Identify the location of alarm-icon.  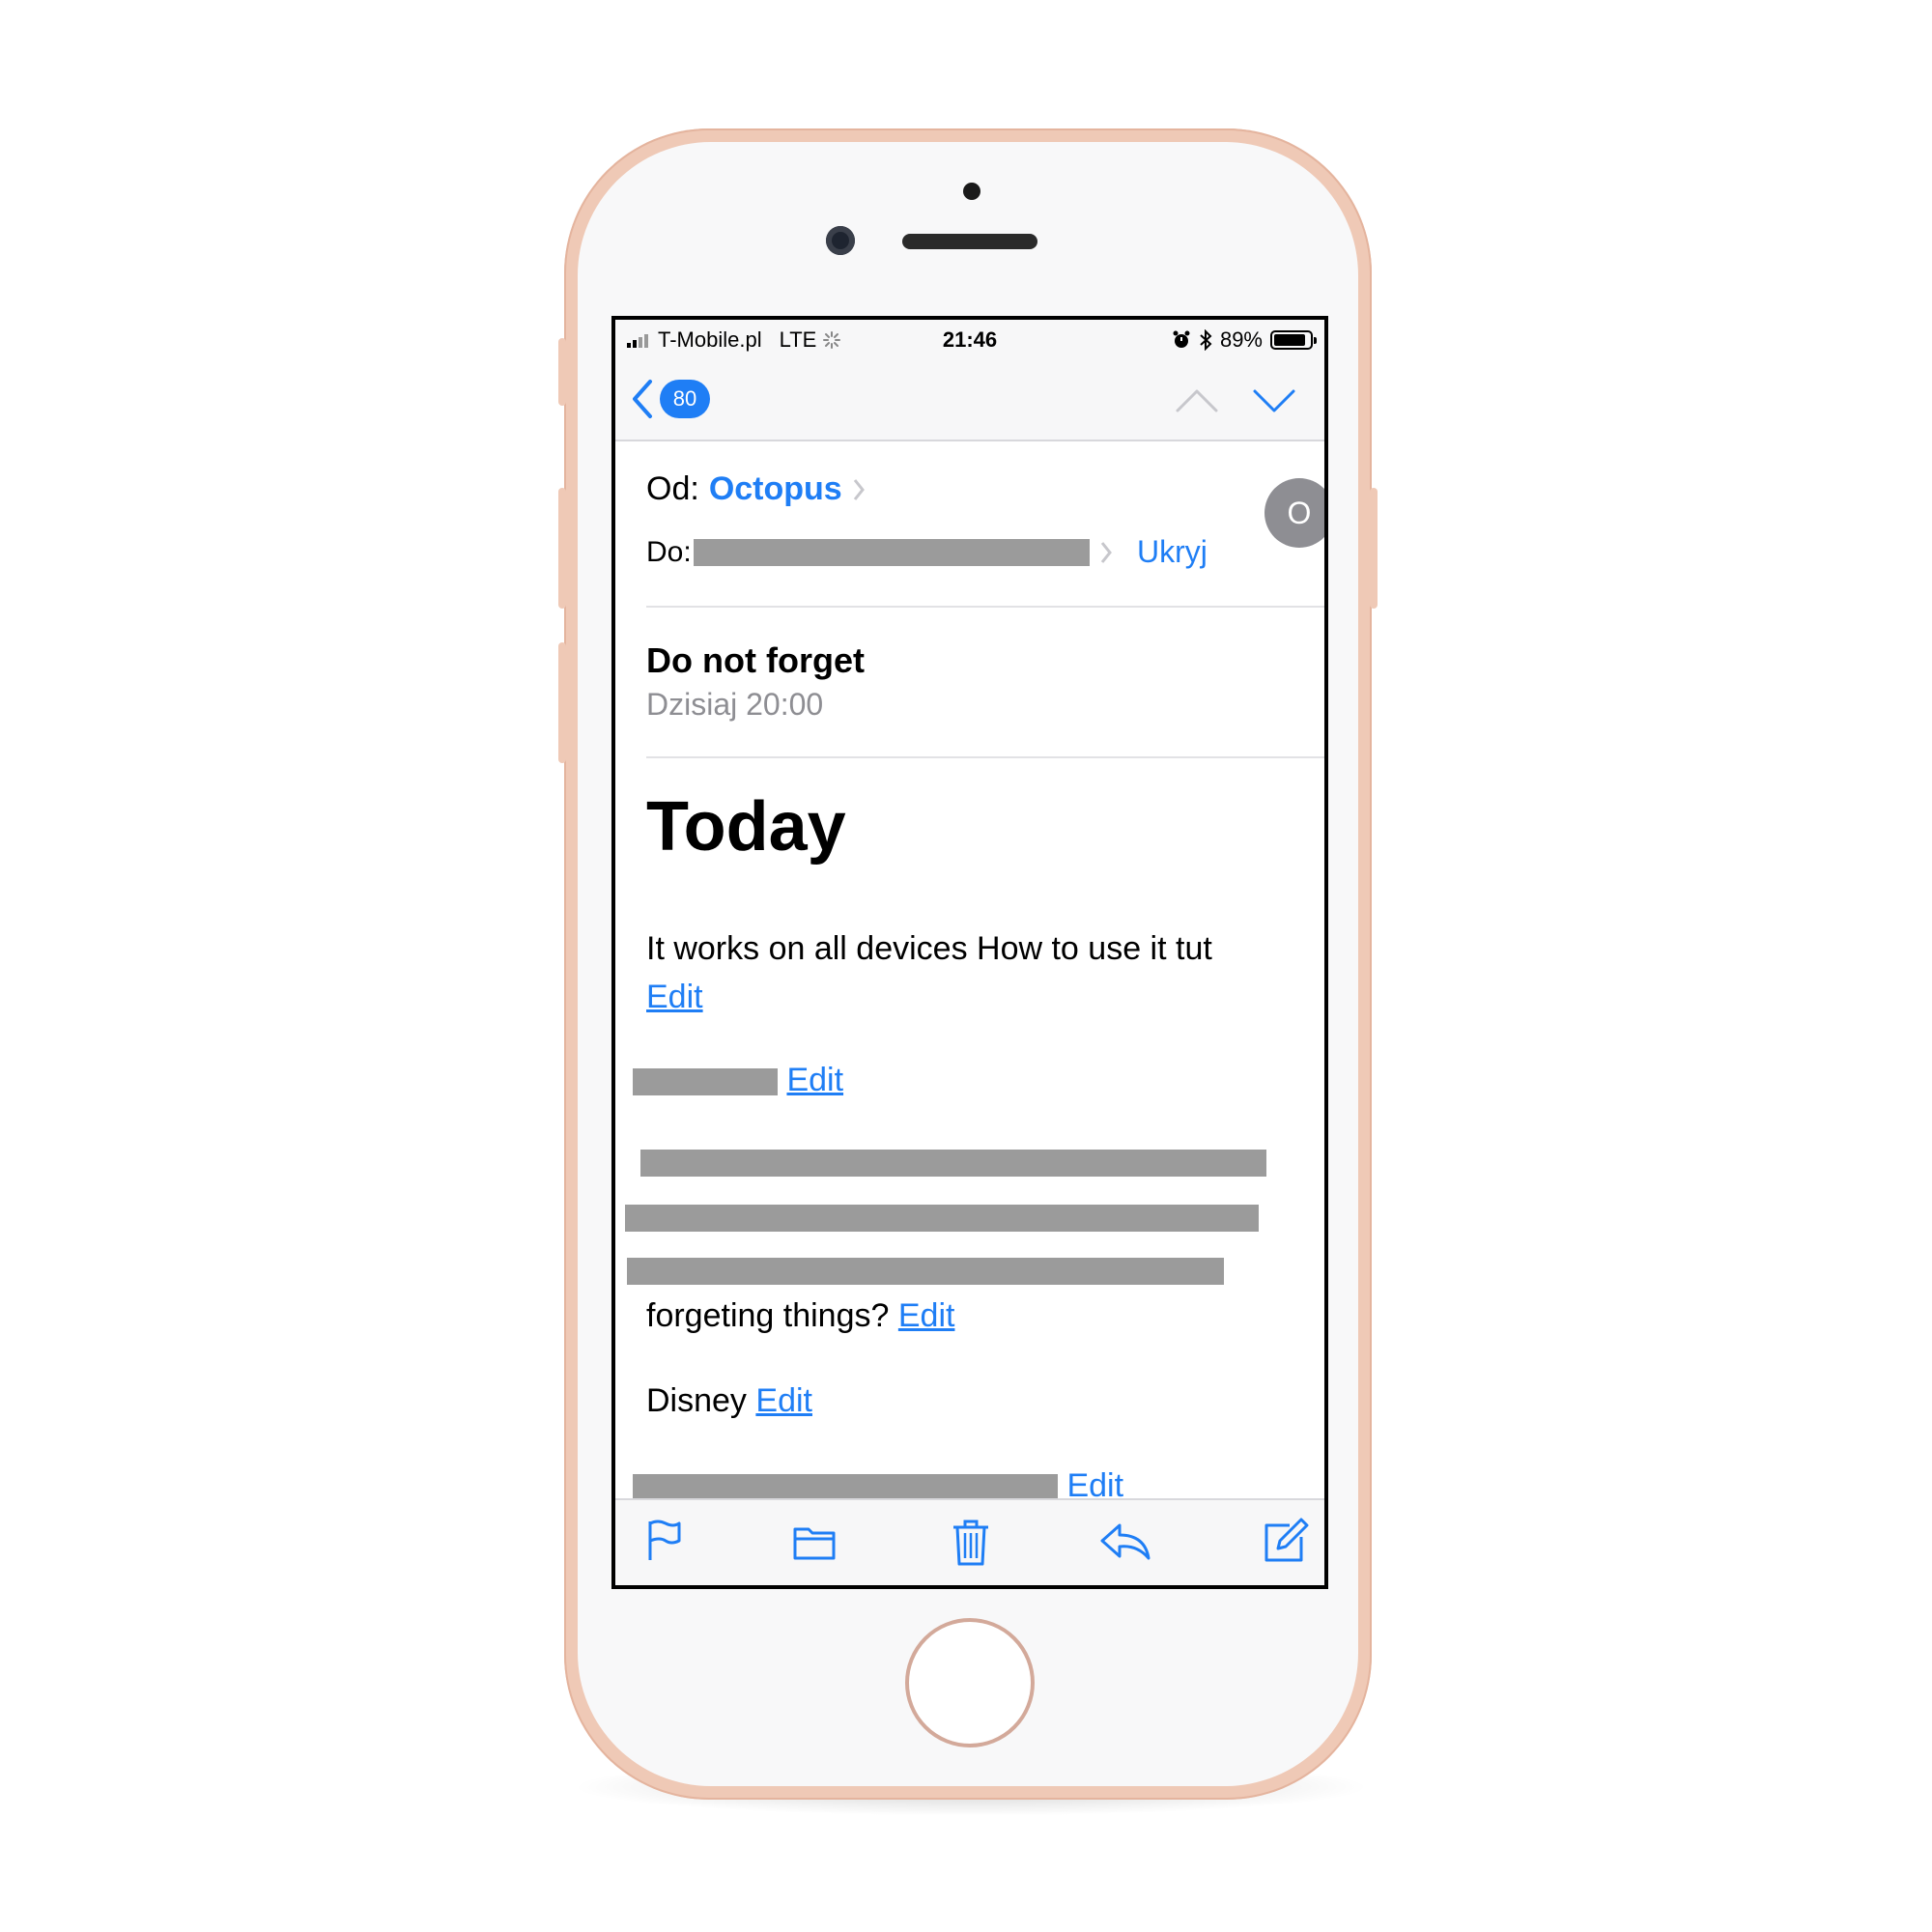
(1181, 339).